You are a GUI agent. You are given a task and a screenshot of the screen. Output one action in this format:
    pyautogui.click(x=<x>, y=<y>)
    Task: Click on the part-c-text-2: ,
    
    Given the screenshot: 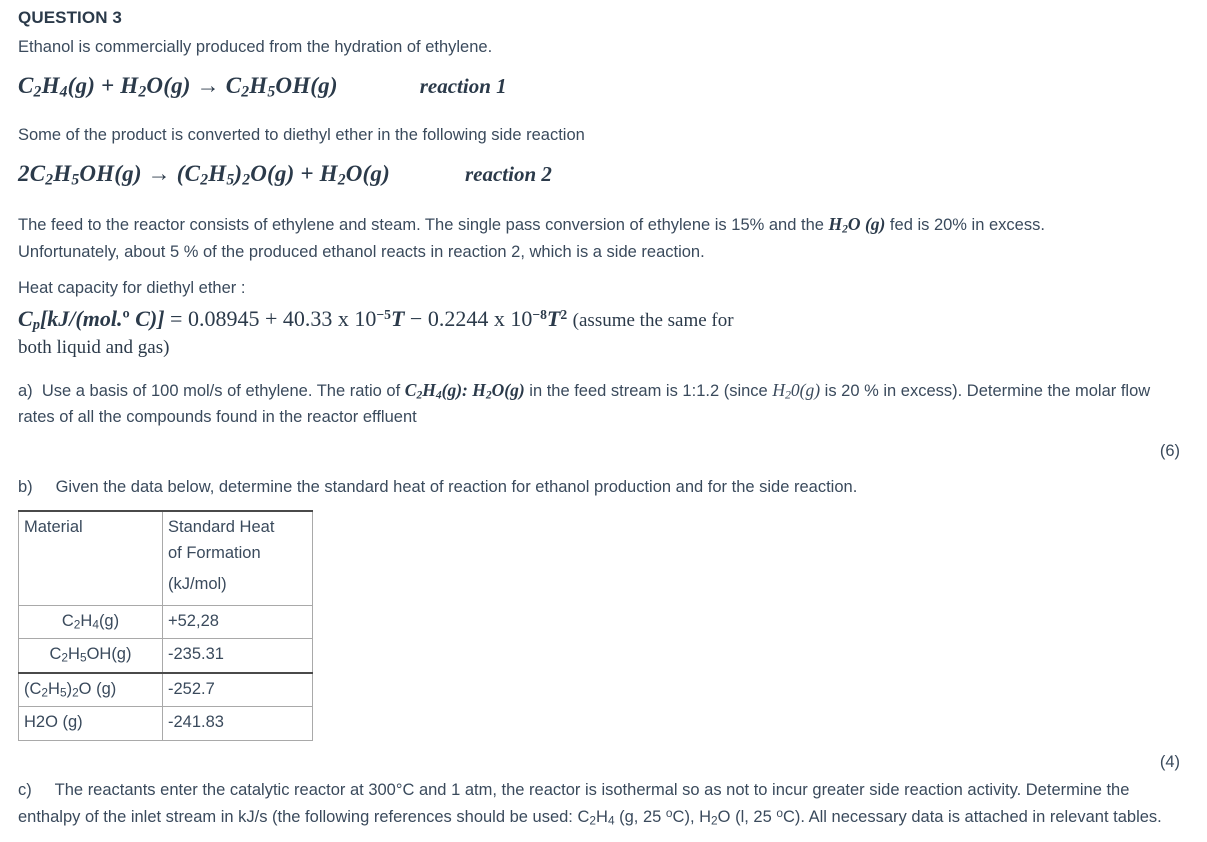 What is the action you would take?
    pyautogui.click(x=694, y=816)
    